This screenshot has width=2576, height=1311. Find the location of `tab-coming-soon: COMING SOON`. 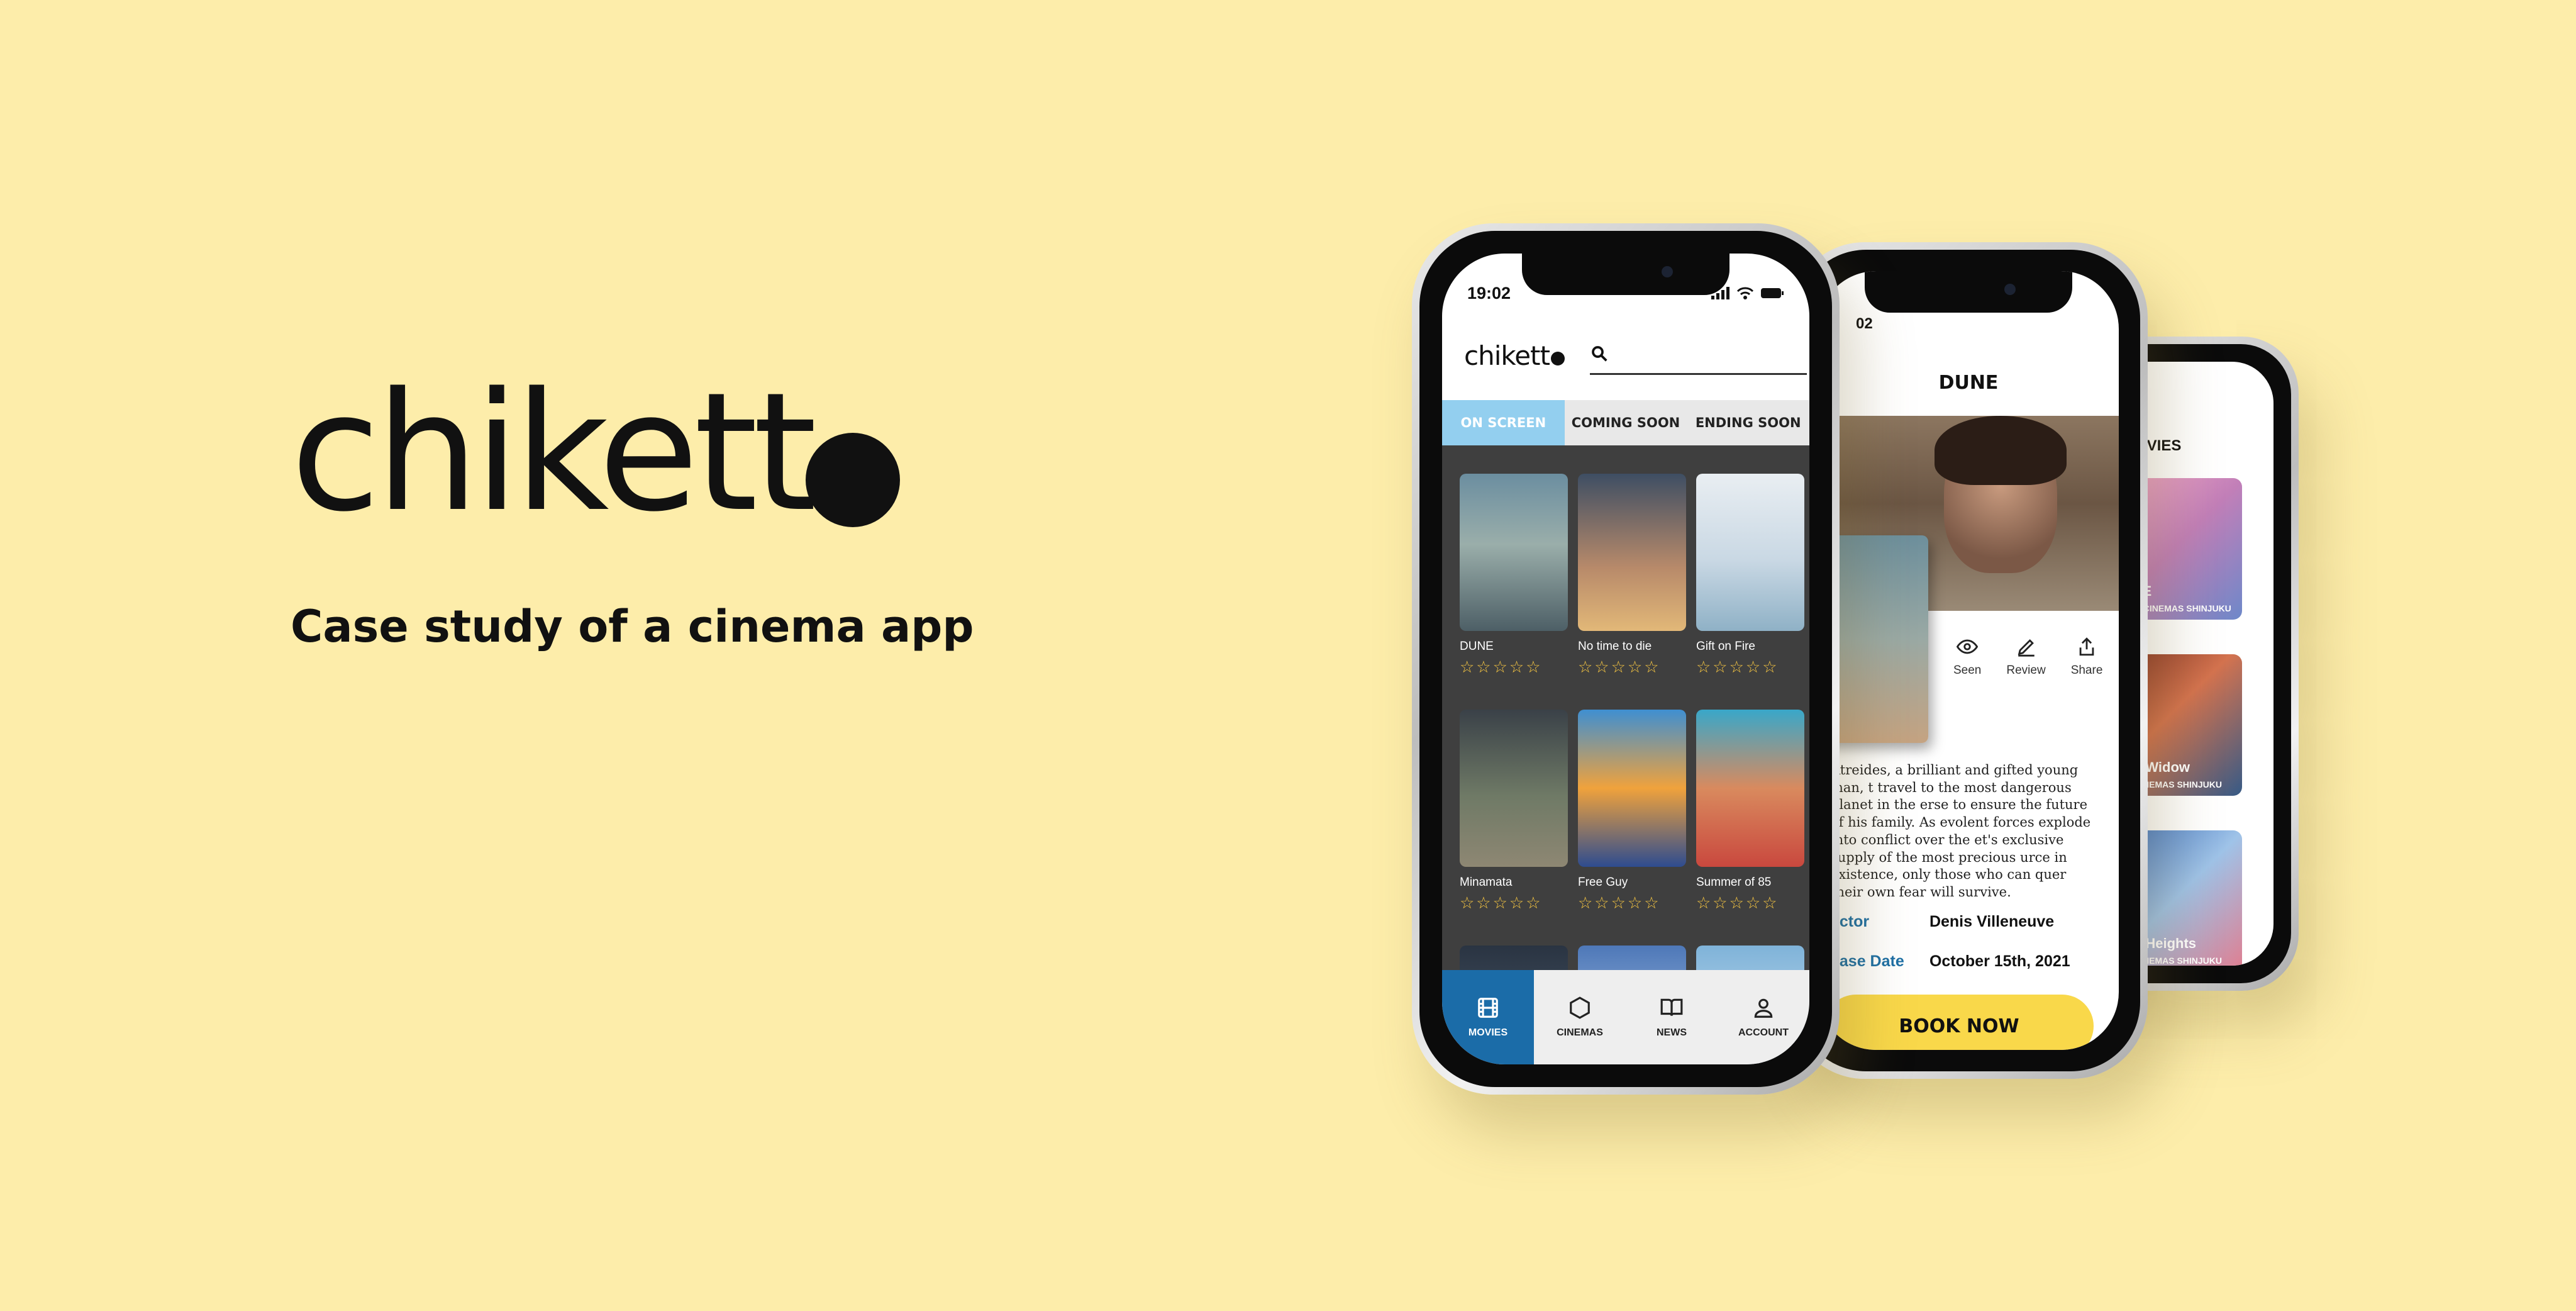

tab-coming-soon: COMING SOON is located at coordinates (1626, 422).